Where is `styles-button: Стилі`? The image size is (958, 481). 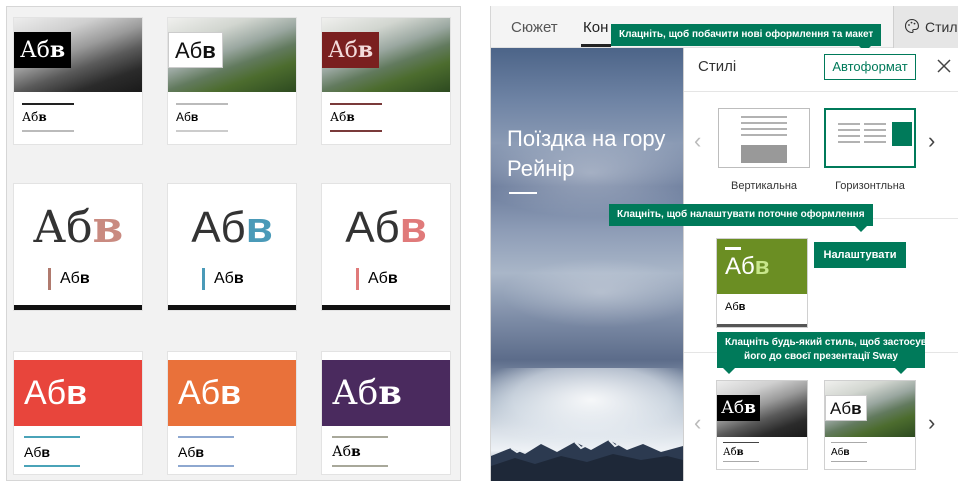 styles-button: Стилі is located at coordinates (925, 27).